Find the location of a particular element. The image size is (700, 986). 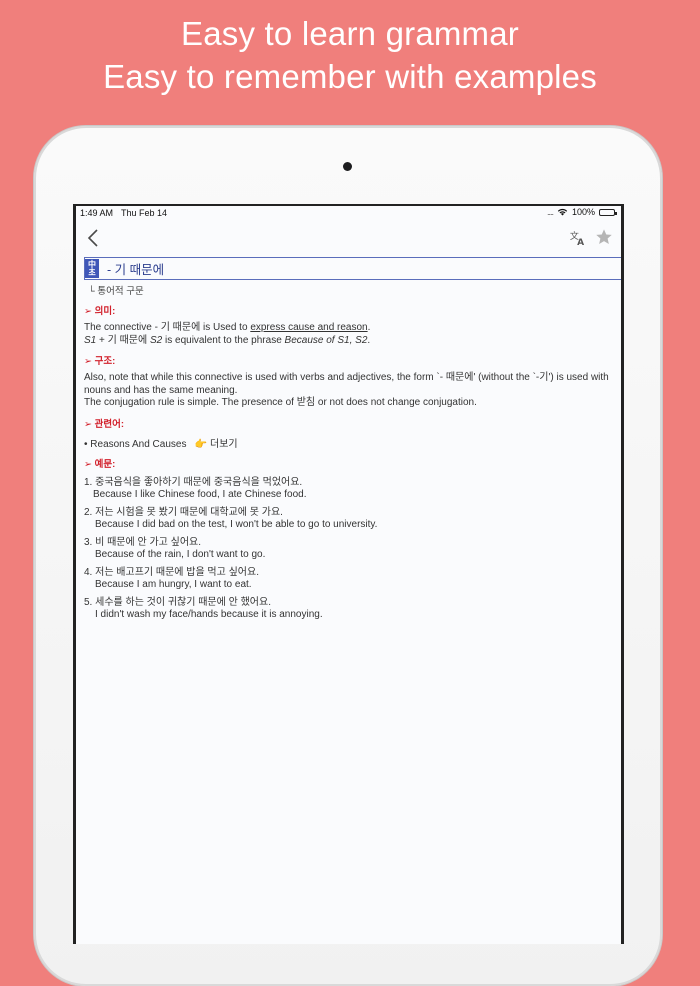

example-korean: 5. 세수를 하는 것이 귀찮기 때문에 안 했어요. is located at coordinates (177, 602).